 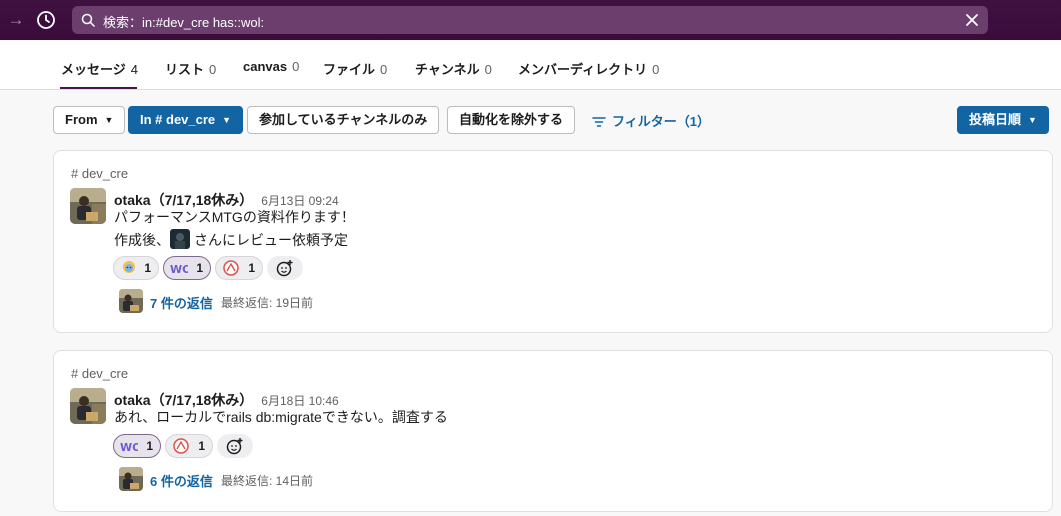 I want to click on forward-arrow-icon: →, so click(x=16, y=20).